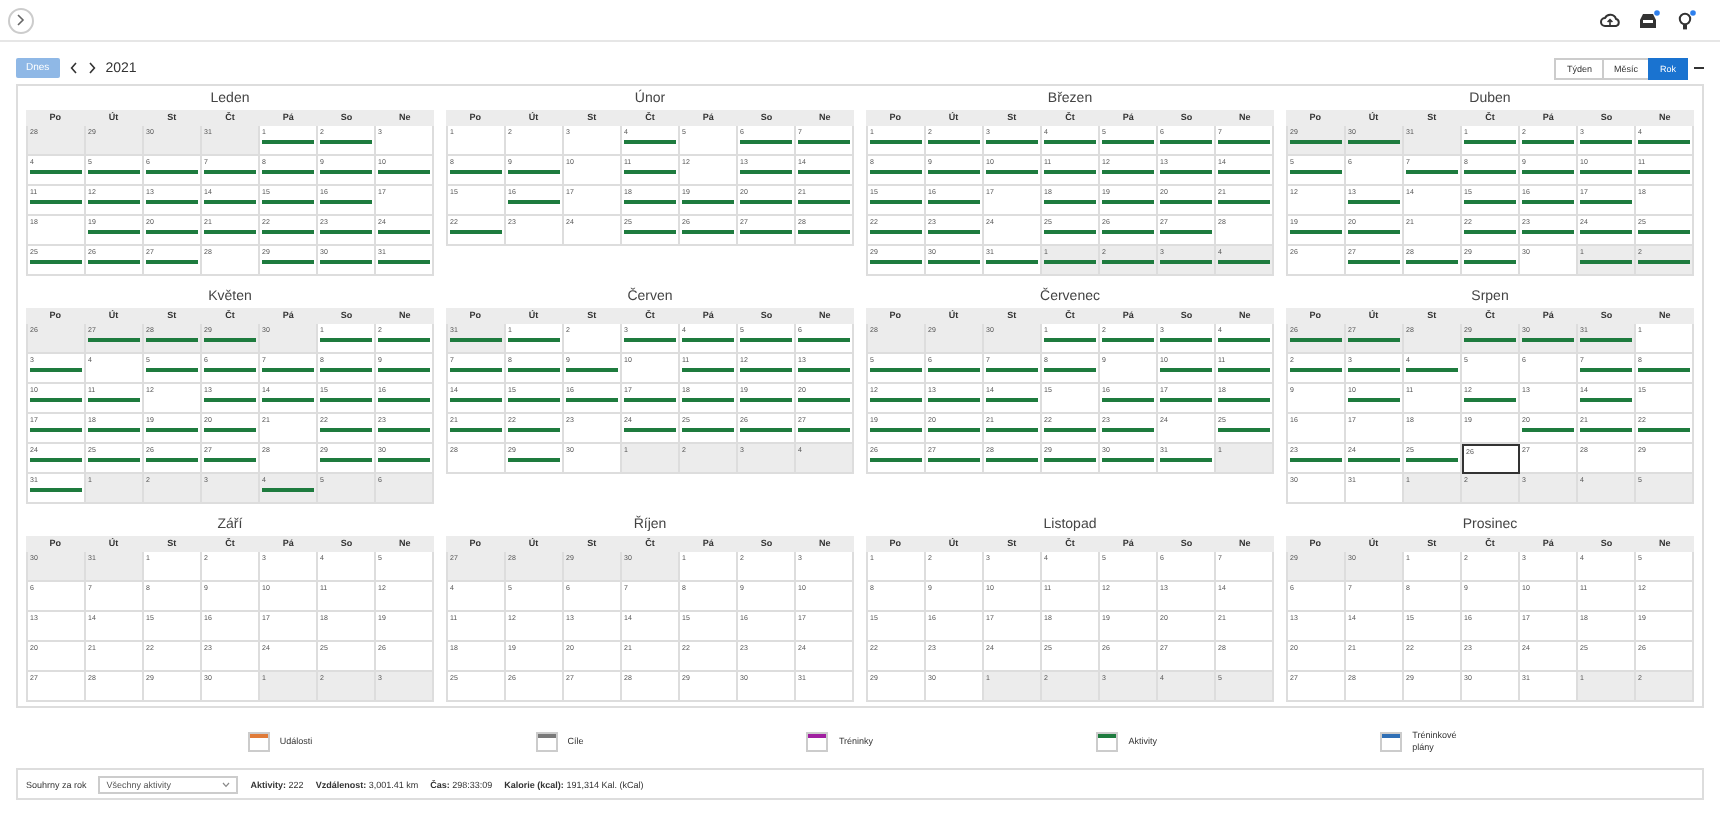 Image resolution: width=1720 pixels, height=816 pixels. I want to click on cloud-upload-icon, so click(1610, 20).